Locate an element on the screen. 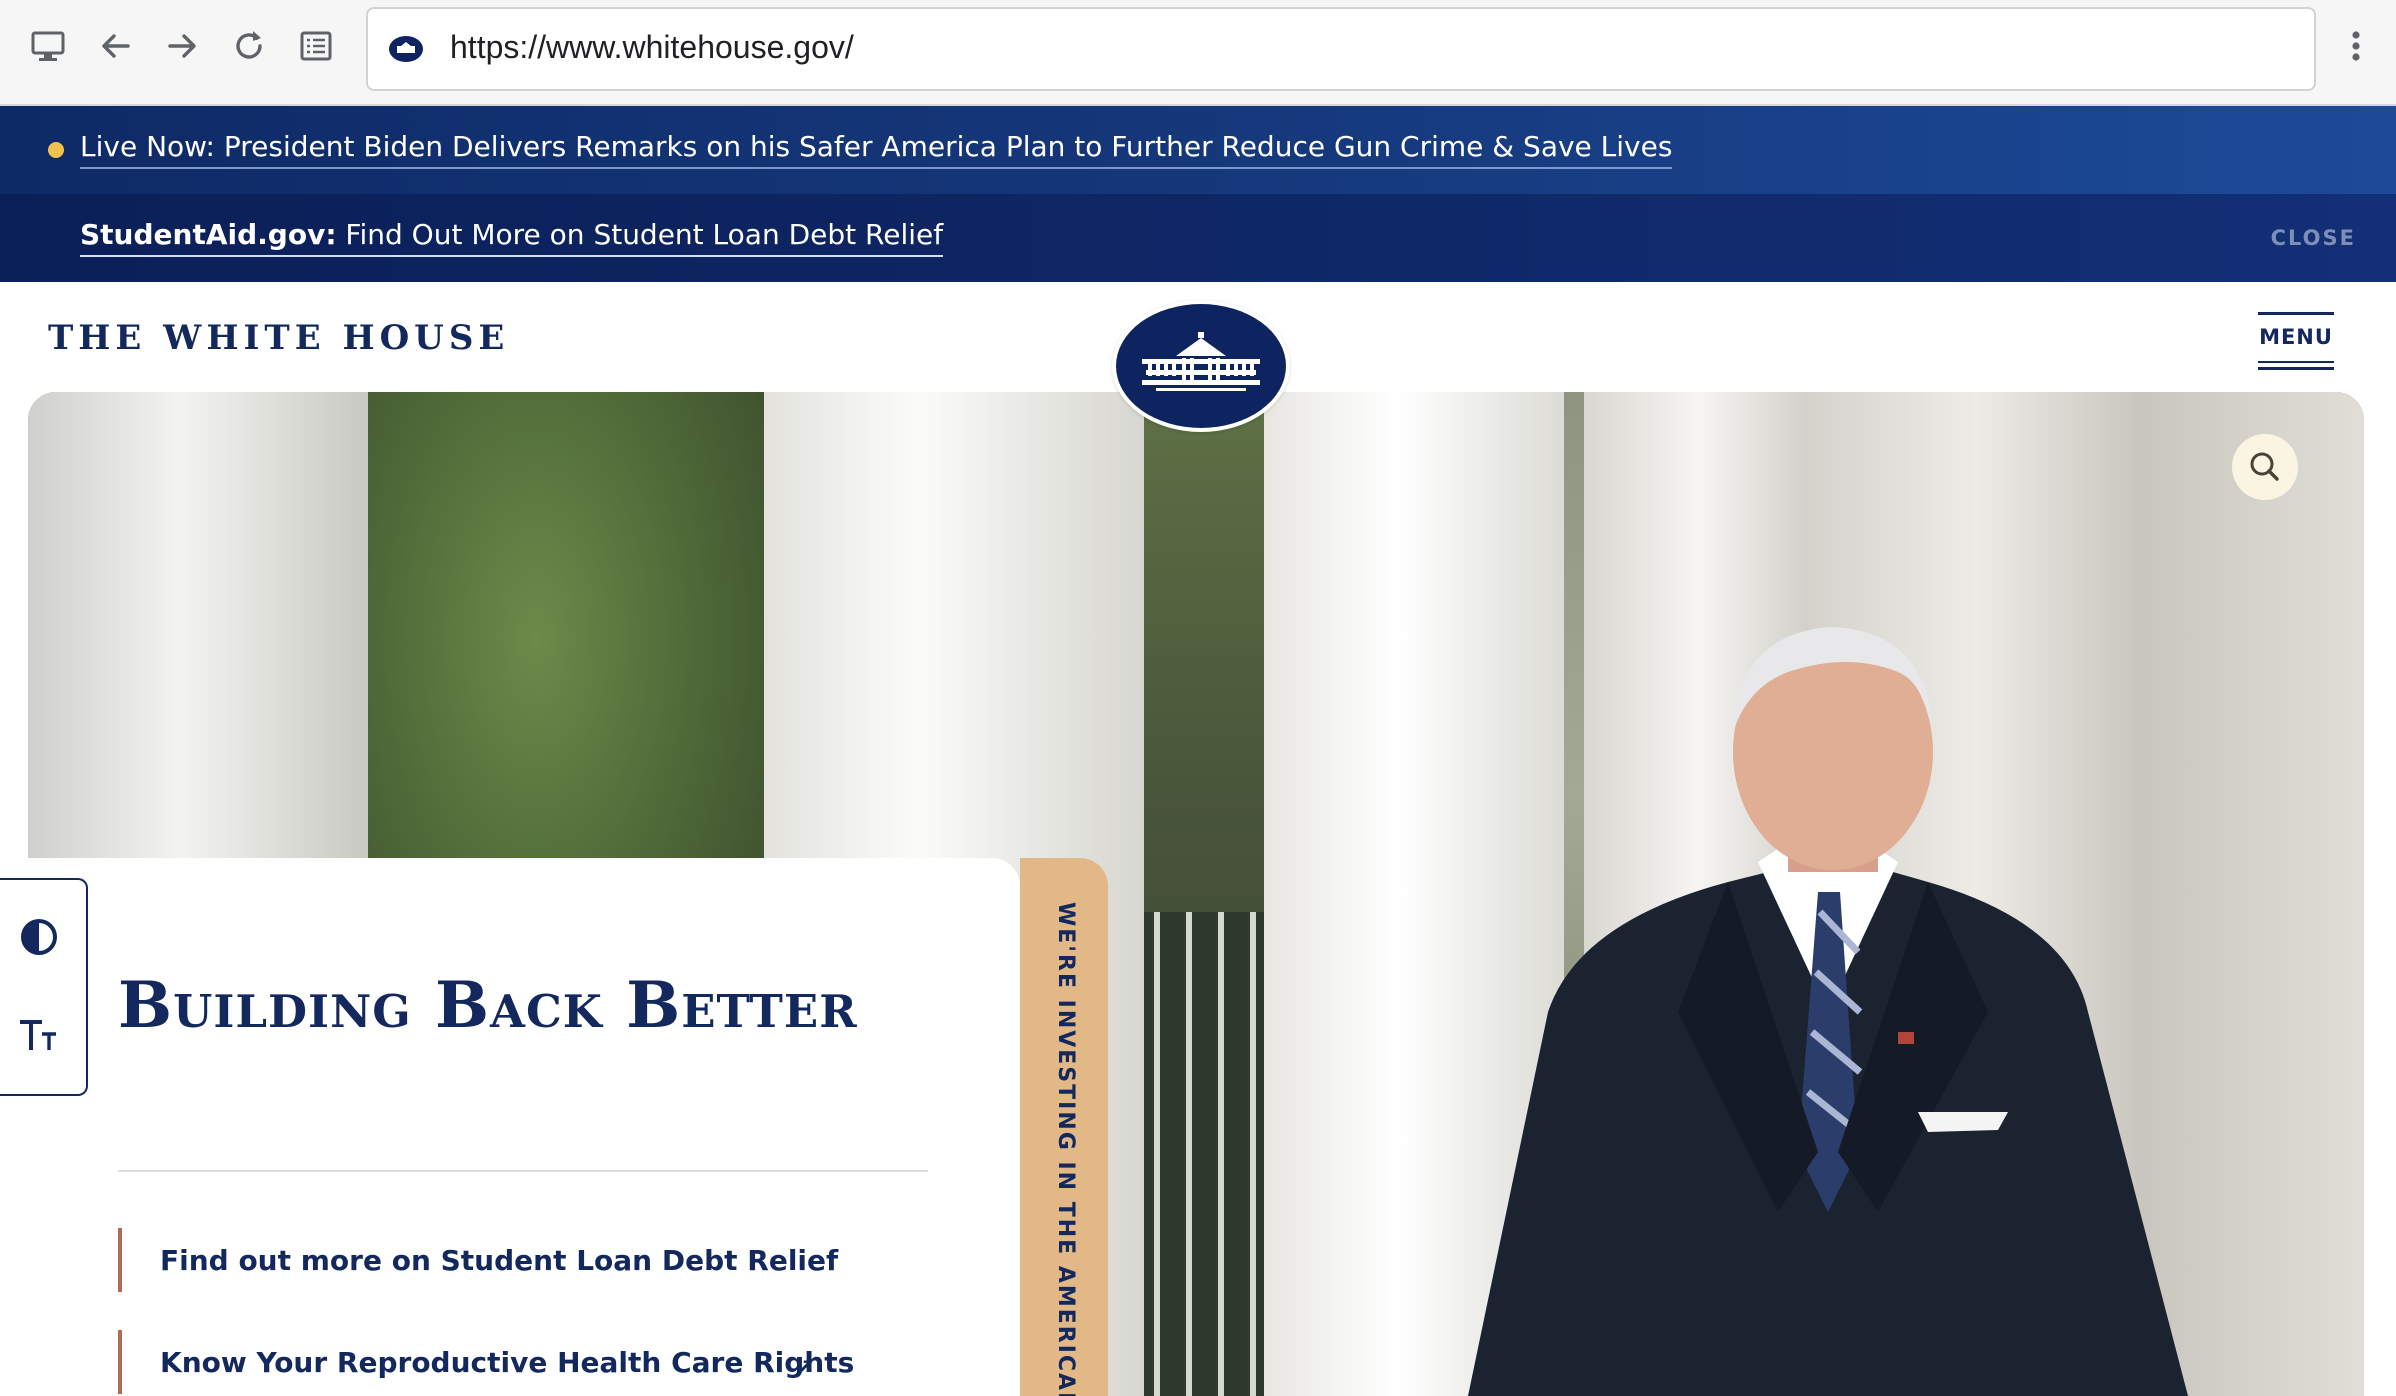  menu-button: MENU is located at coordinates (2296, 341).